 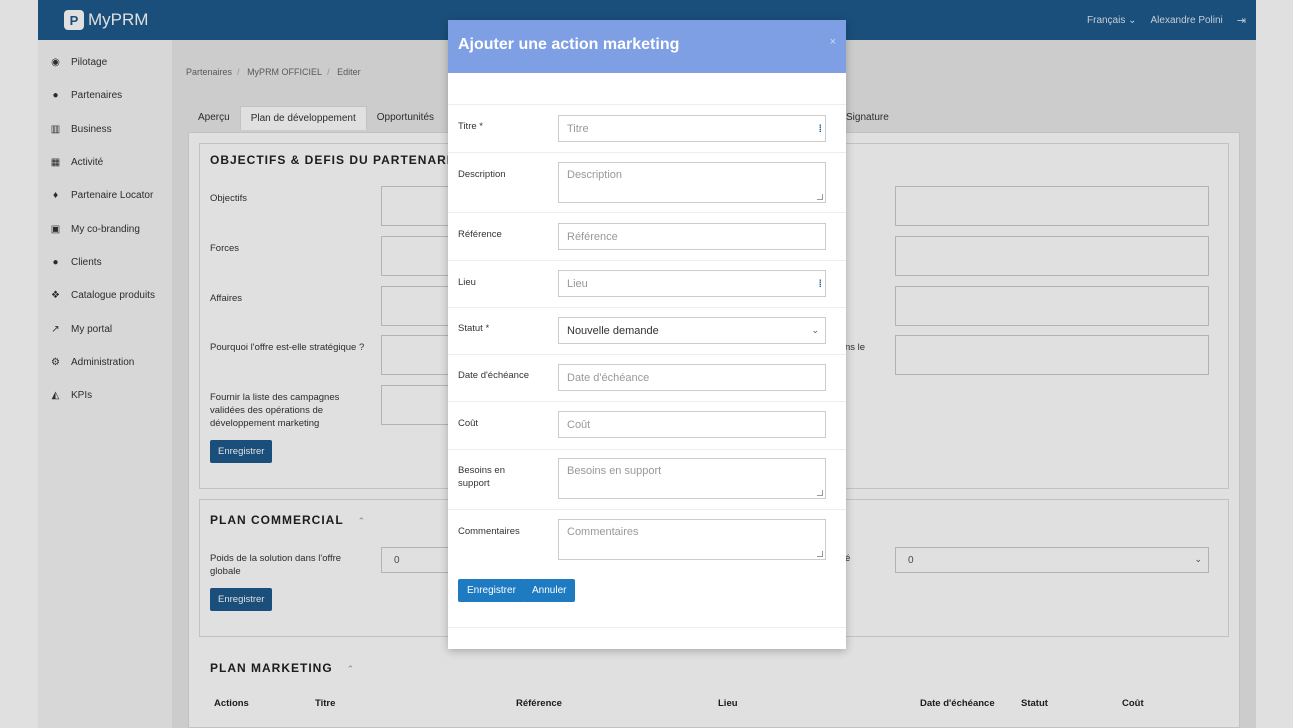 What do you see at coordinates (105, 362) in the screenshot?
I see `sidebar-item-administration: ⚙ Administration` at bounding box center [105, 362].